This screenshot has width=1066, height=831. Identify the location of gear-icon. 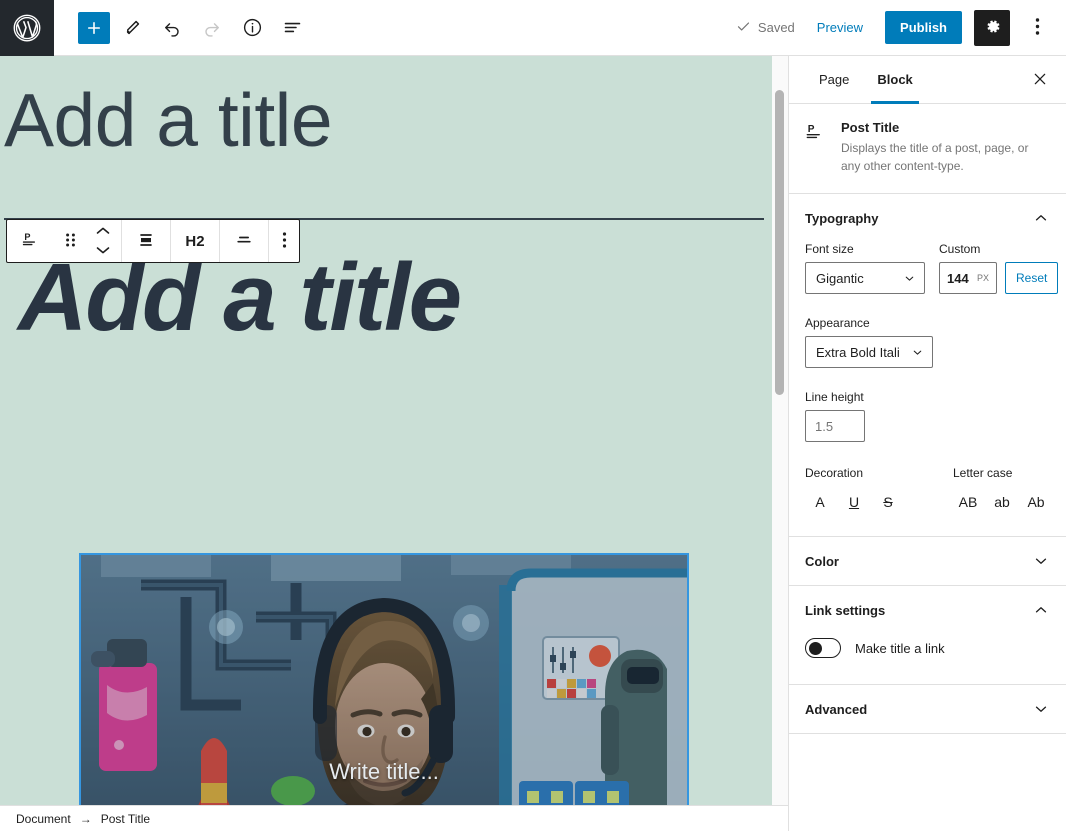
(992, 28).